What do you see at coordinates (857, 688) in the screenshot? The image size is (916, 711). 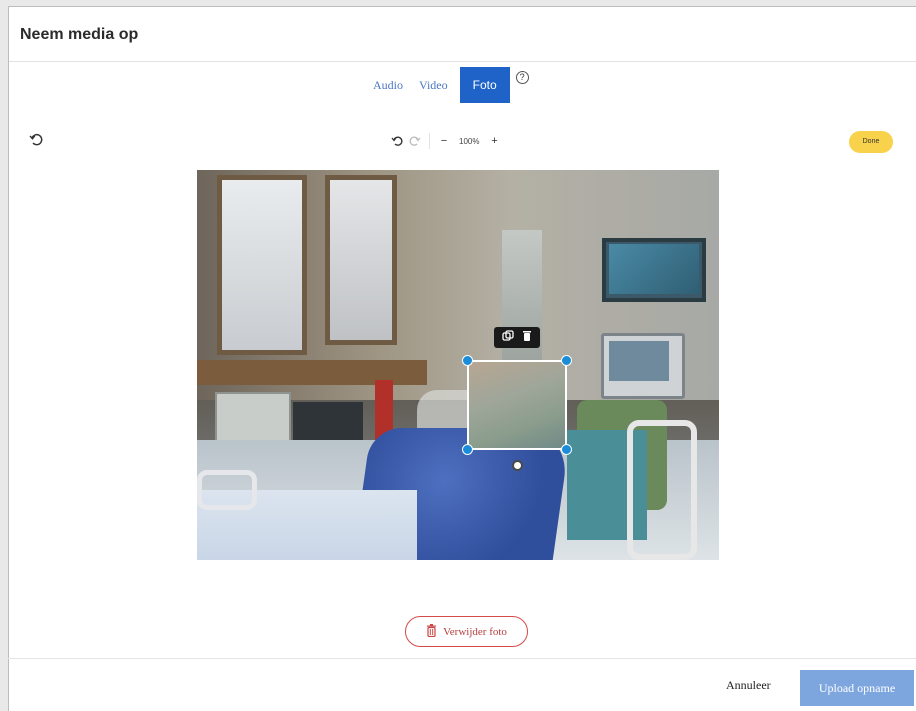 I see `upload-button: Upload opname` at bounding box center [857, 688].